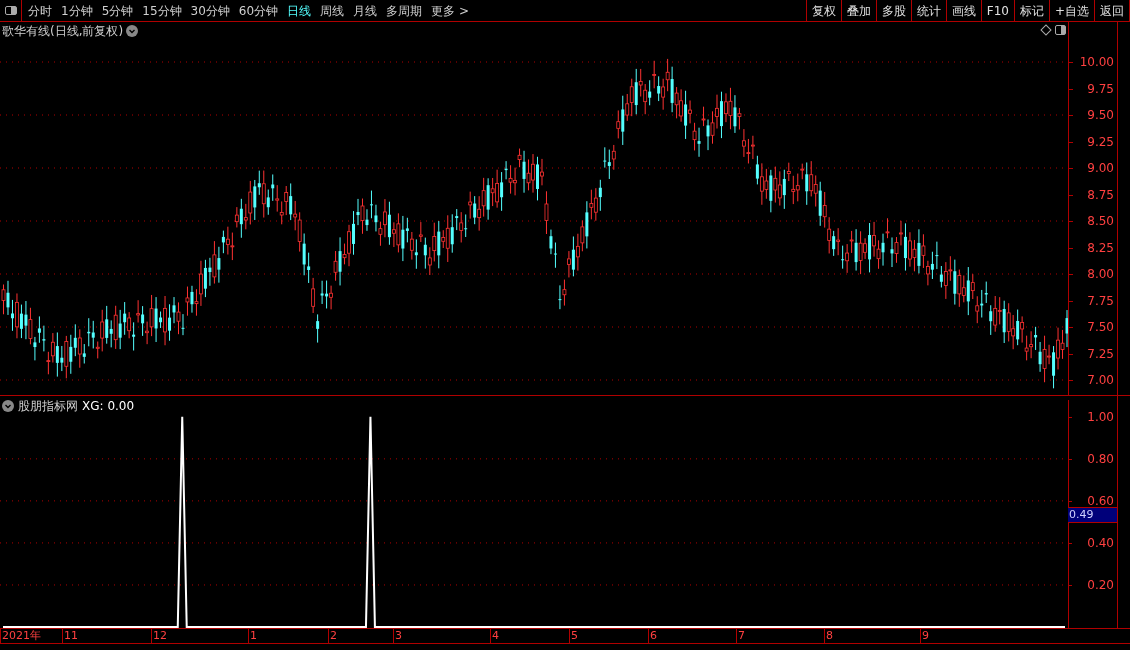 The image size is (1130, 650). I want to click on toolbar-button: 画线, so click(964, 10).